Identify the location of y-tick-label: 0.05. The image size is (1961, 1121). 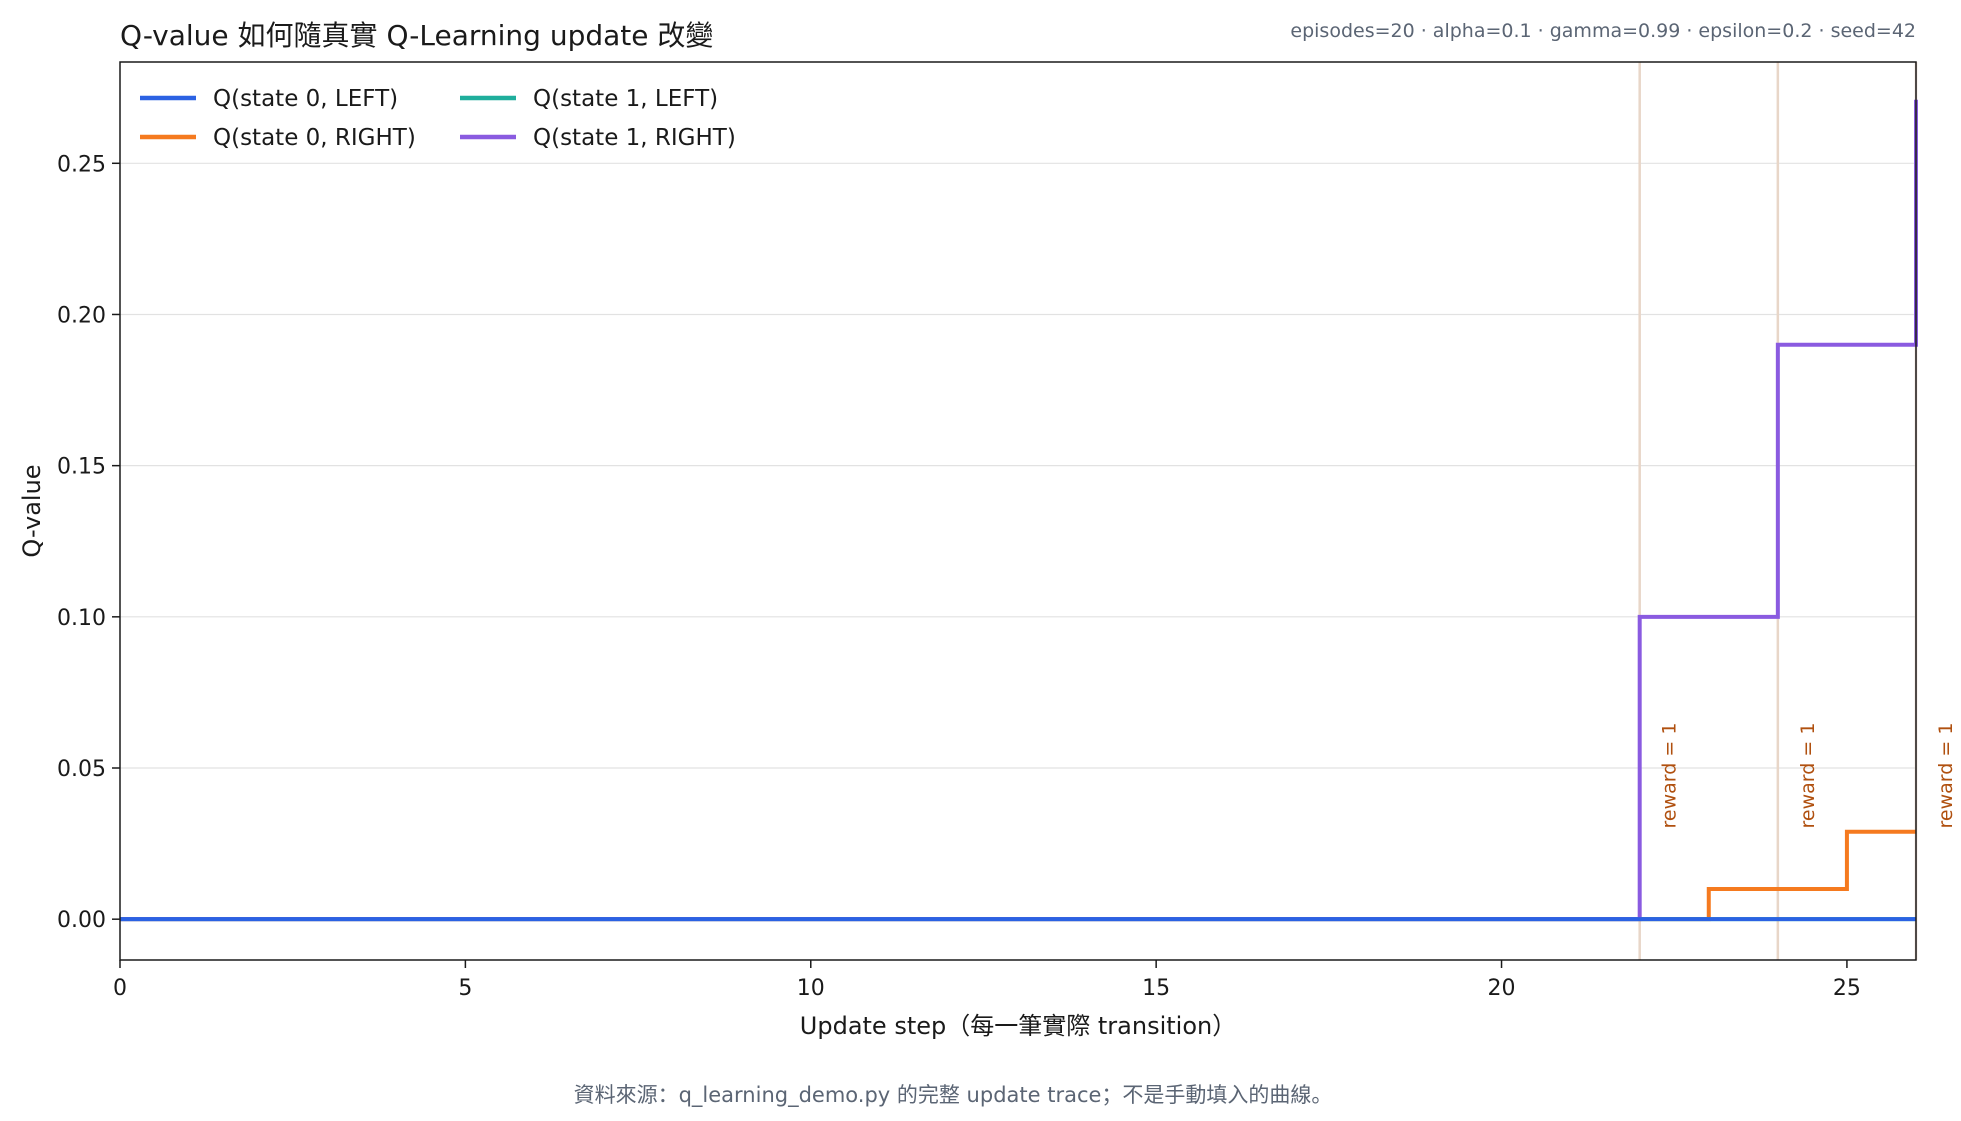
(81, 769).